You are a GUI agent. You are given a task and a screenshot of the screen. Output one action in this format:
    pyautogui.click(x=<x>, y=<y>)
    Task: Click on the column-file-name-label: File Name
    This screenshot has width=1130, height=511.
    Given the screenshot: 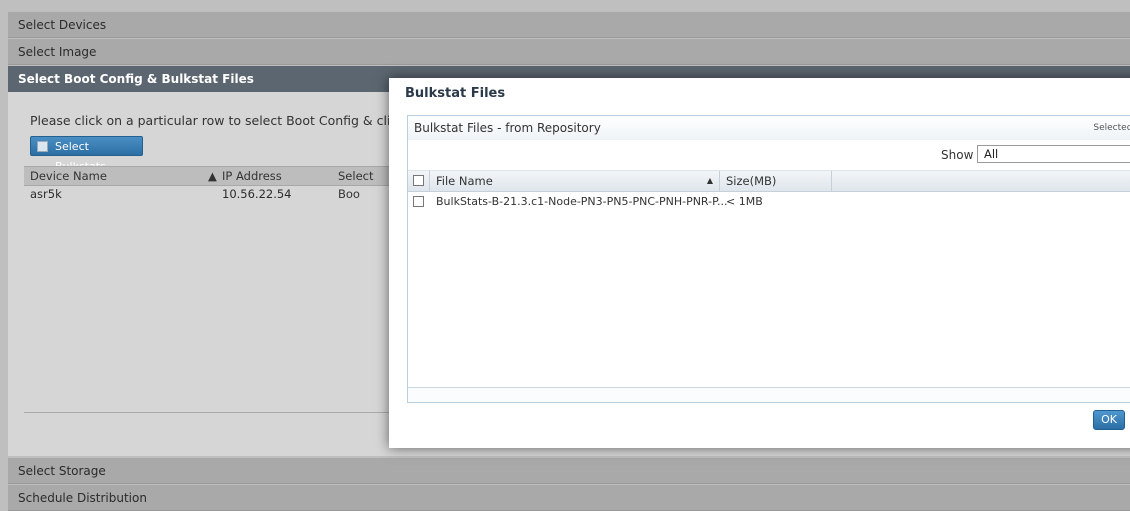 What is the action you would take?
    pyautogui.click(x=464, y=181)
    